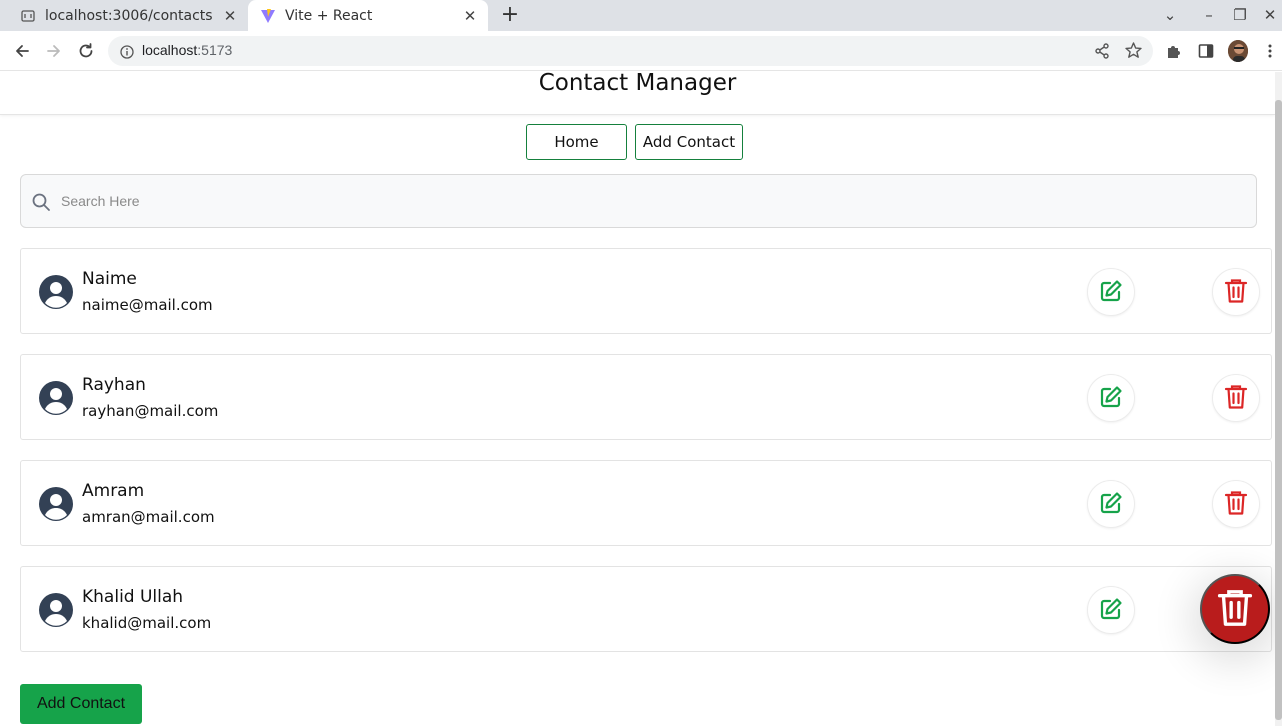 The height and width of the screenshot is (726, 1282). I want to click on nav-home-link: Home, so click(576, 142).